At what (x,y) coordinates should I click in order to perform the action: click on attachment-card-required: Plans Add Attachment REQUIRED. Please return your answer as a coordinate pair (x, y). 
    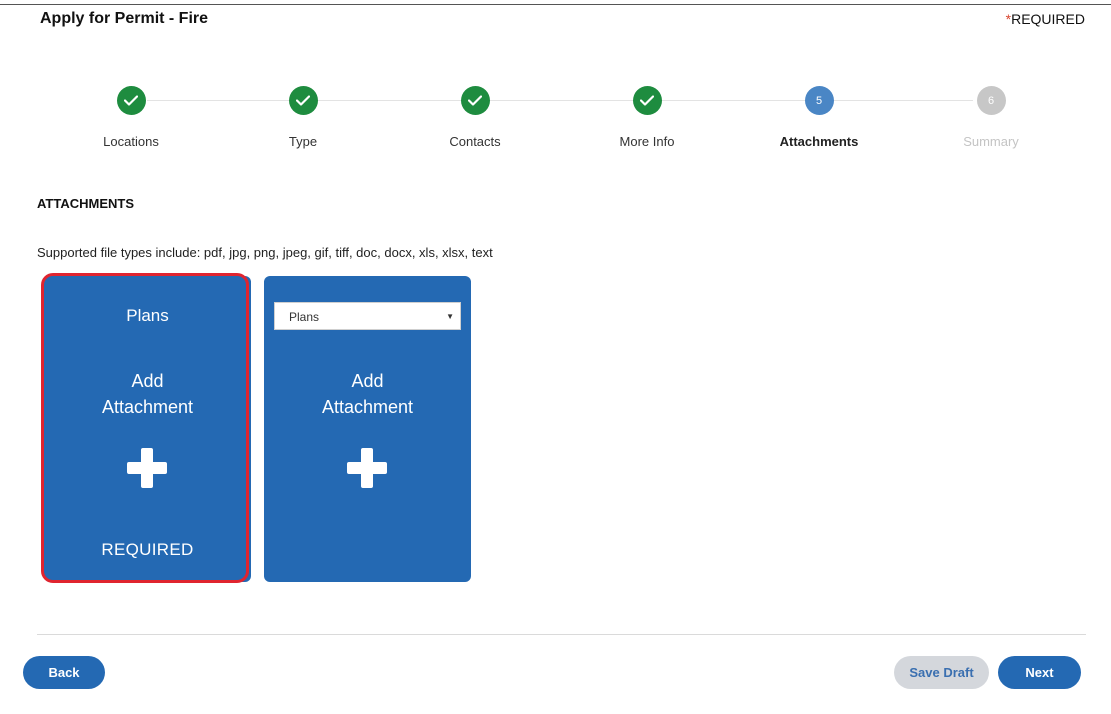
    Looking at the image, I should click on (147, 429).